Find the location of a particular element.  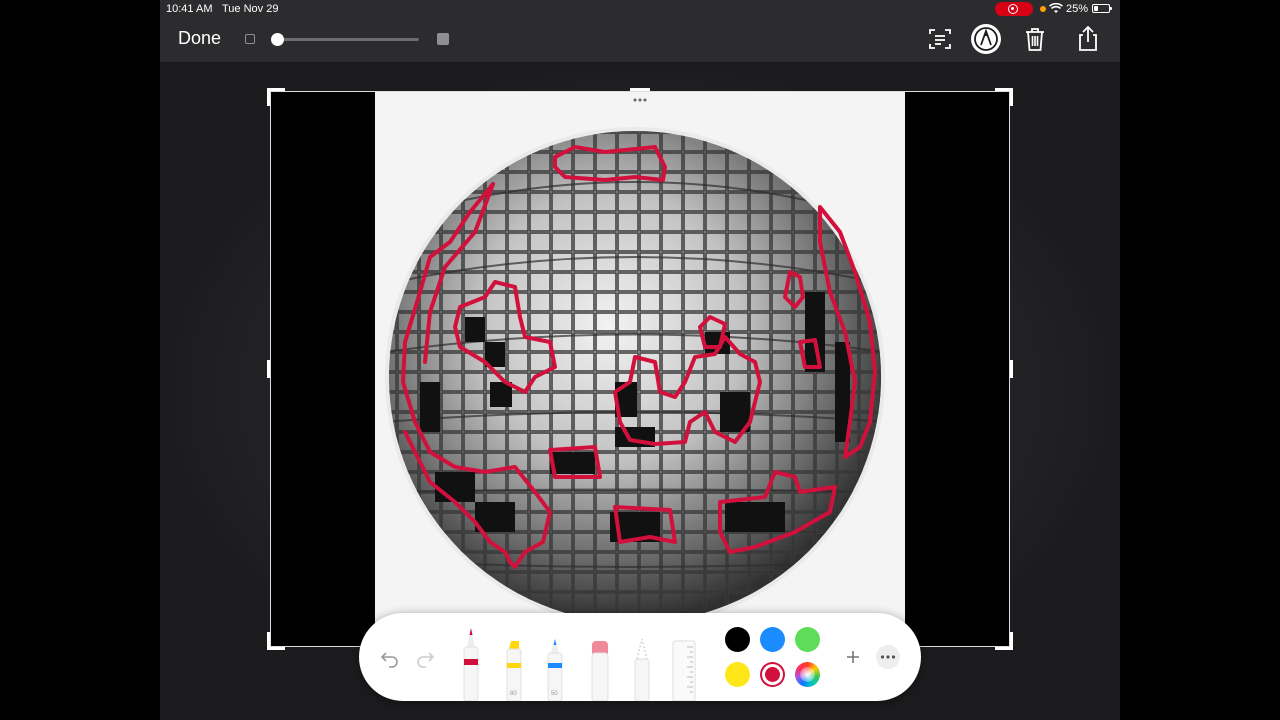

eraser-tool is located at coordinates (600, 671).